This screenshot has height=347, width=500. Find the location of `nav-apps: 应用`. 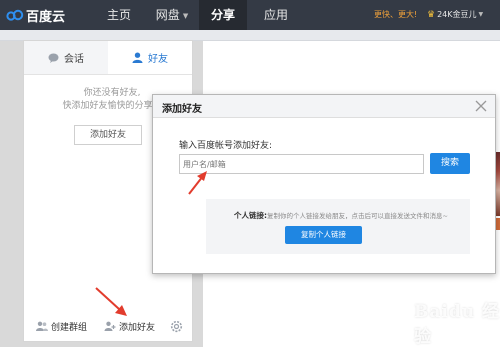

nav-apps: 应用 is located at coordinates (276, 15).